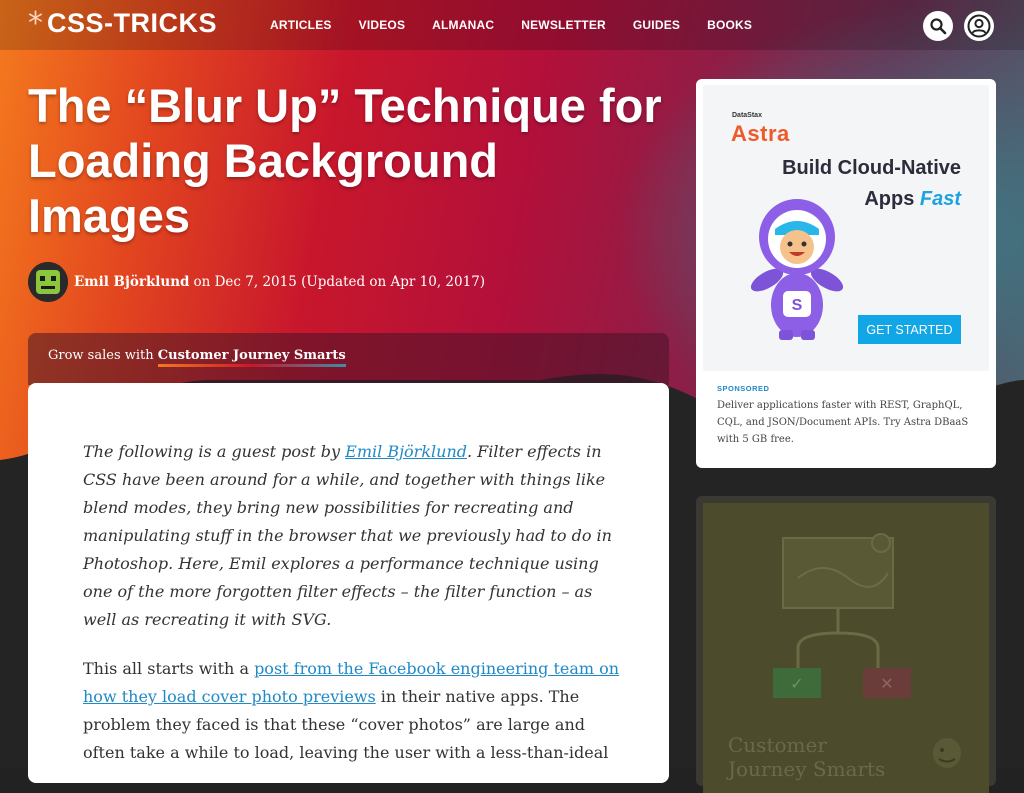  What do you see at coordinates (842, 615) in the screenshot?
I see `customer-journey-illustration: ✓ ✕` at bounding box center [842, 615].